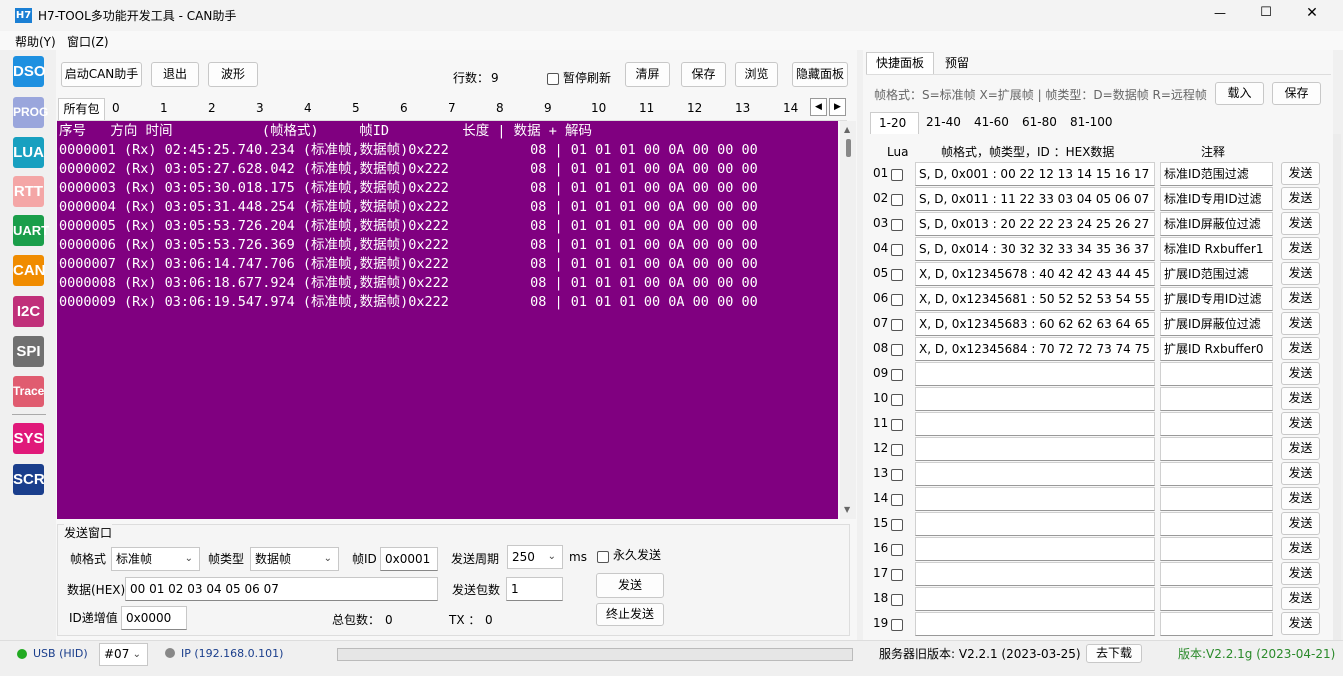 Image resolution: width=1343 pixels, height=676 pixels. I want to click on frame-type-select: 数据帧 ⌄, so click(294, 559).